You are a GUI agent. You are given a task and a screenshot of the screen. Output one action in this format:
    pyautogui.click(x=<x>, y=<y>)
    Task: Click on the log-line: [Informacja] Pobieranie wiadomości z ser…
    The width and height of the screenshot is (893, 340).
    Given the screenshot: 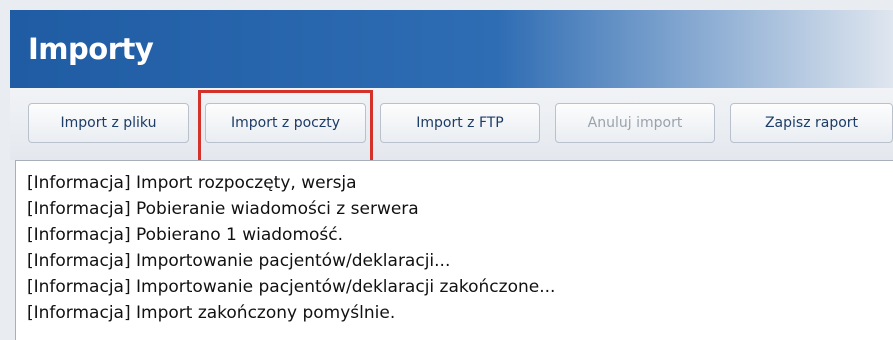 What is the action you would take?
    pyautogui.click(x=223, y=209)
    